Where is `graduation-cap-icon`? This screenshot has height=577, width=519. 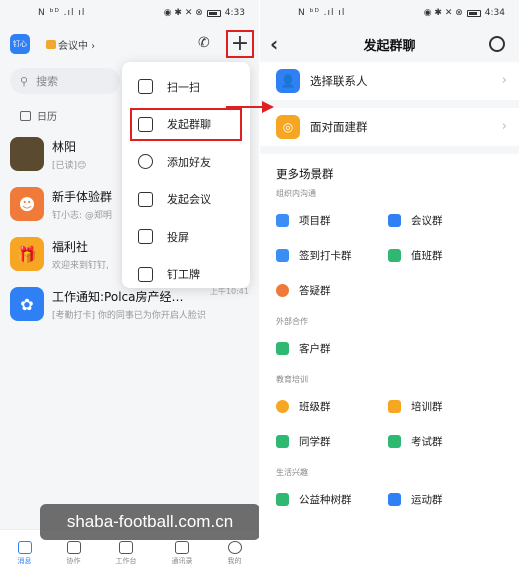
graduation-cap-icon is located at coordinates (282, 441).